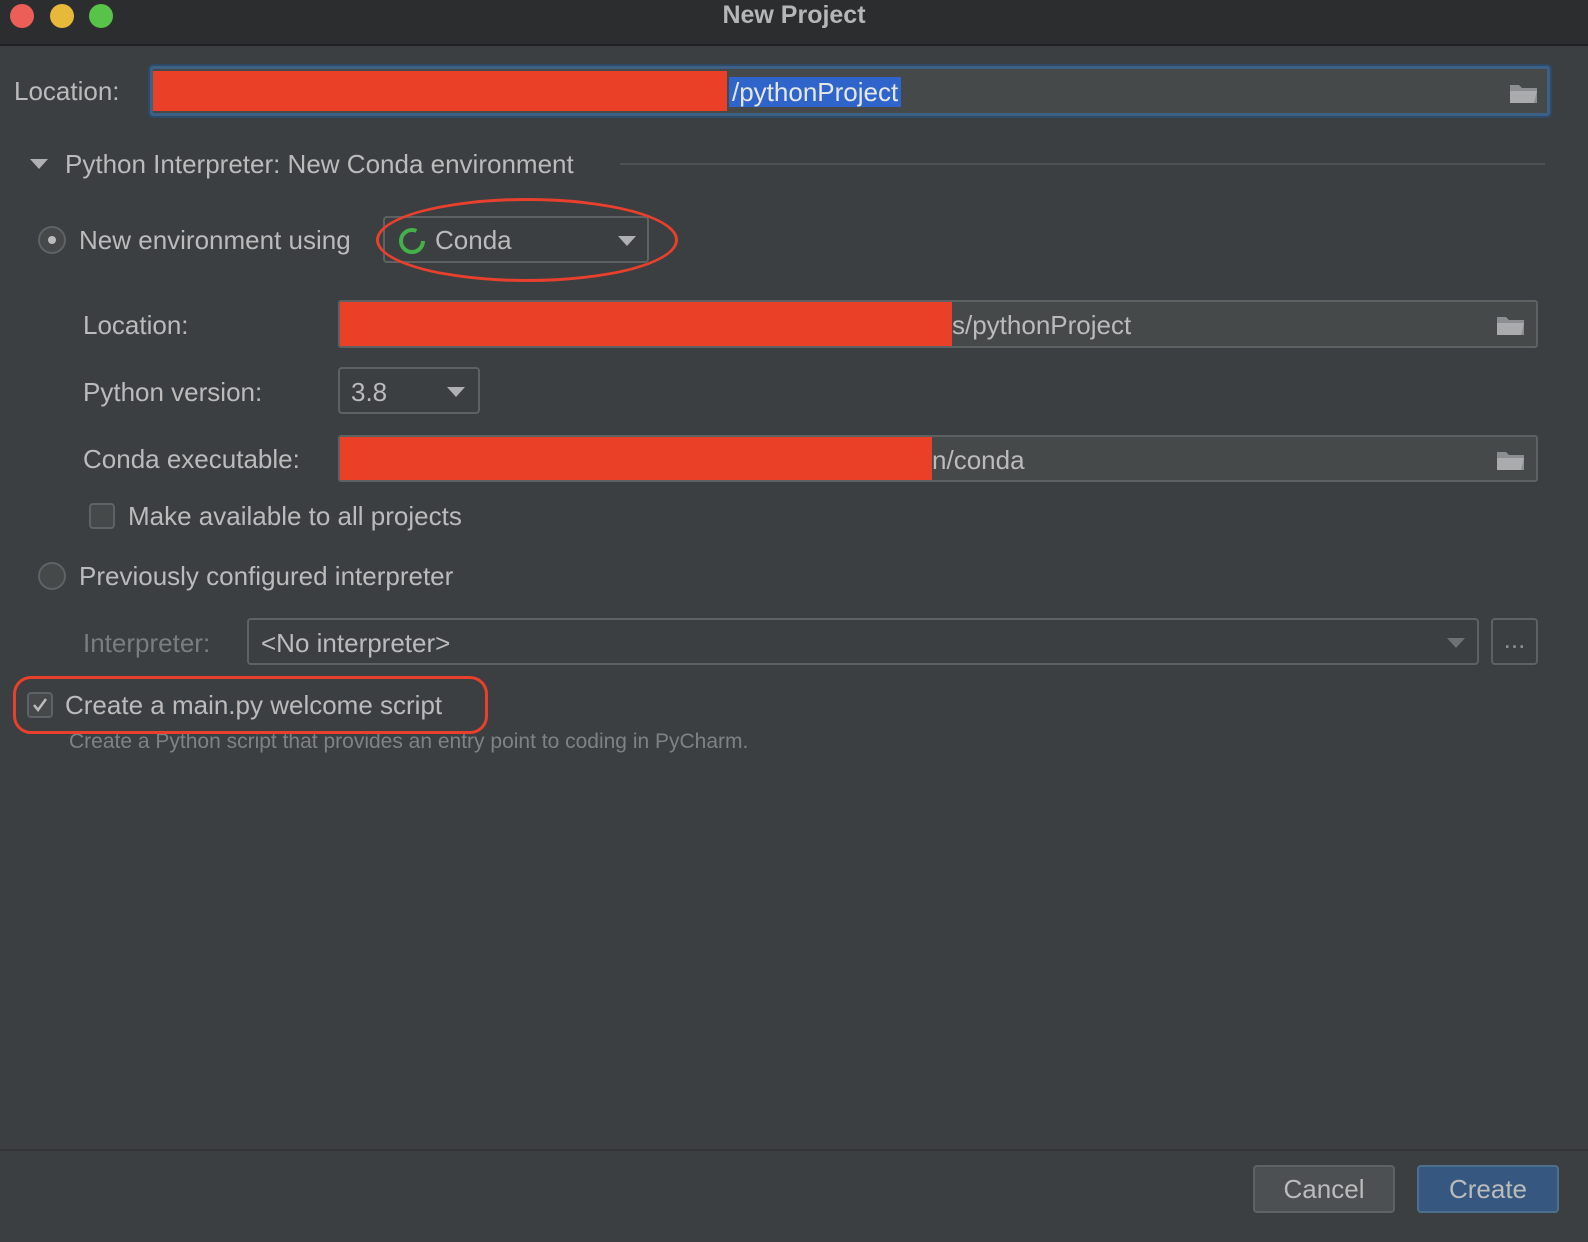 Image resolution: width=1588 pixels, height=1242 pixels. I want to click on existing-interpreter-label: Previously configured interpreter, so click(266, 576).